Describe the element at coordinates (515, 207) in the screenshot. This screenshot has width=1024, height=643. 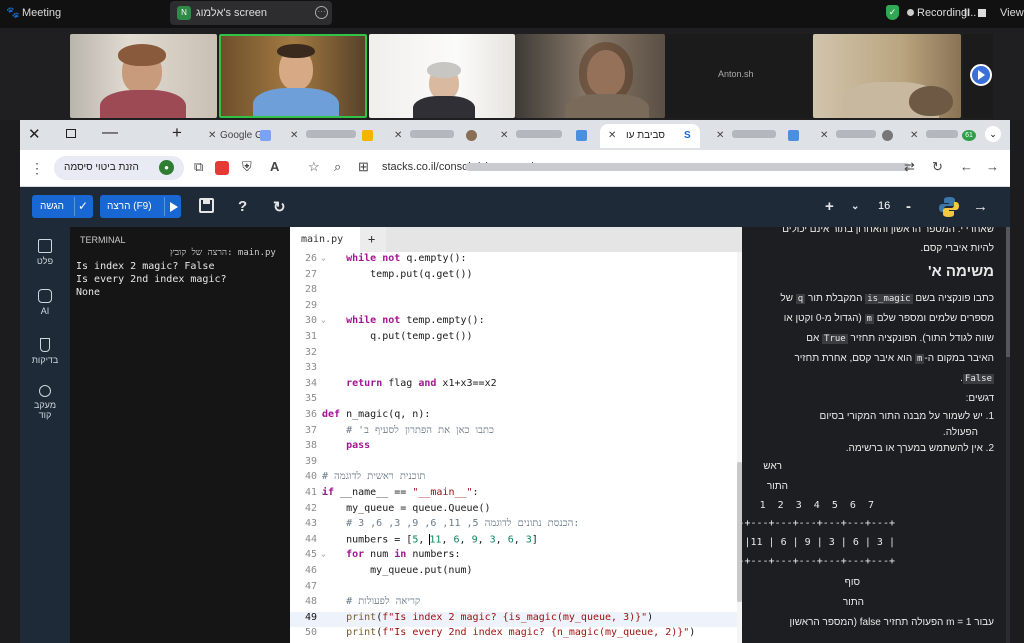
I see `ide-toolbar: הגשה ✓ הרצה (F9) ? ↻ + ⌄ 16 - →` at that location.